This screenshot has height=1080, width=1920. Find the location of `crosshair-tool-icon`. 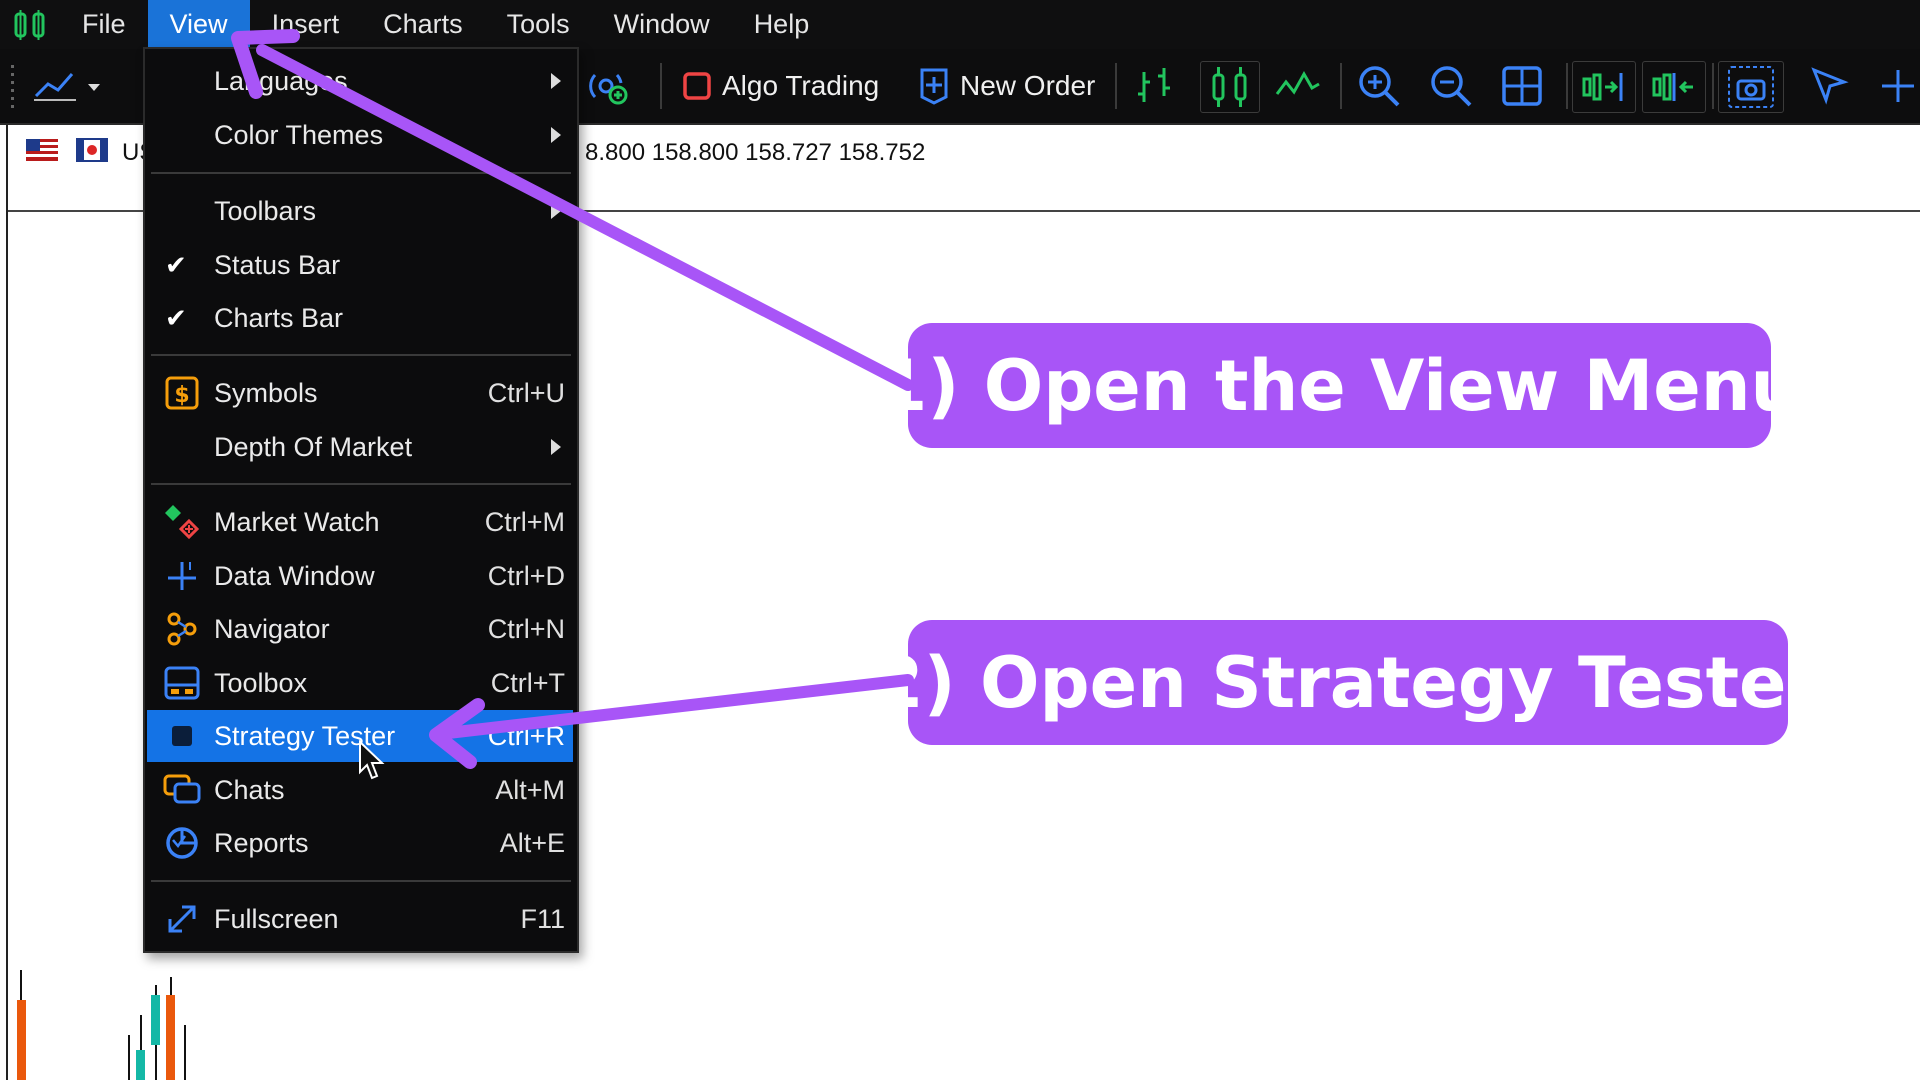

crosshair-tool-icon is located at coordinates (1898, 86).